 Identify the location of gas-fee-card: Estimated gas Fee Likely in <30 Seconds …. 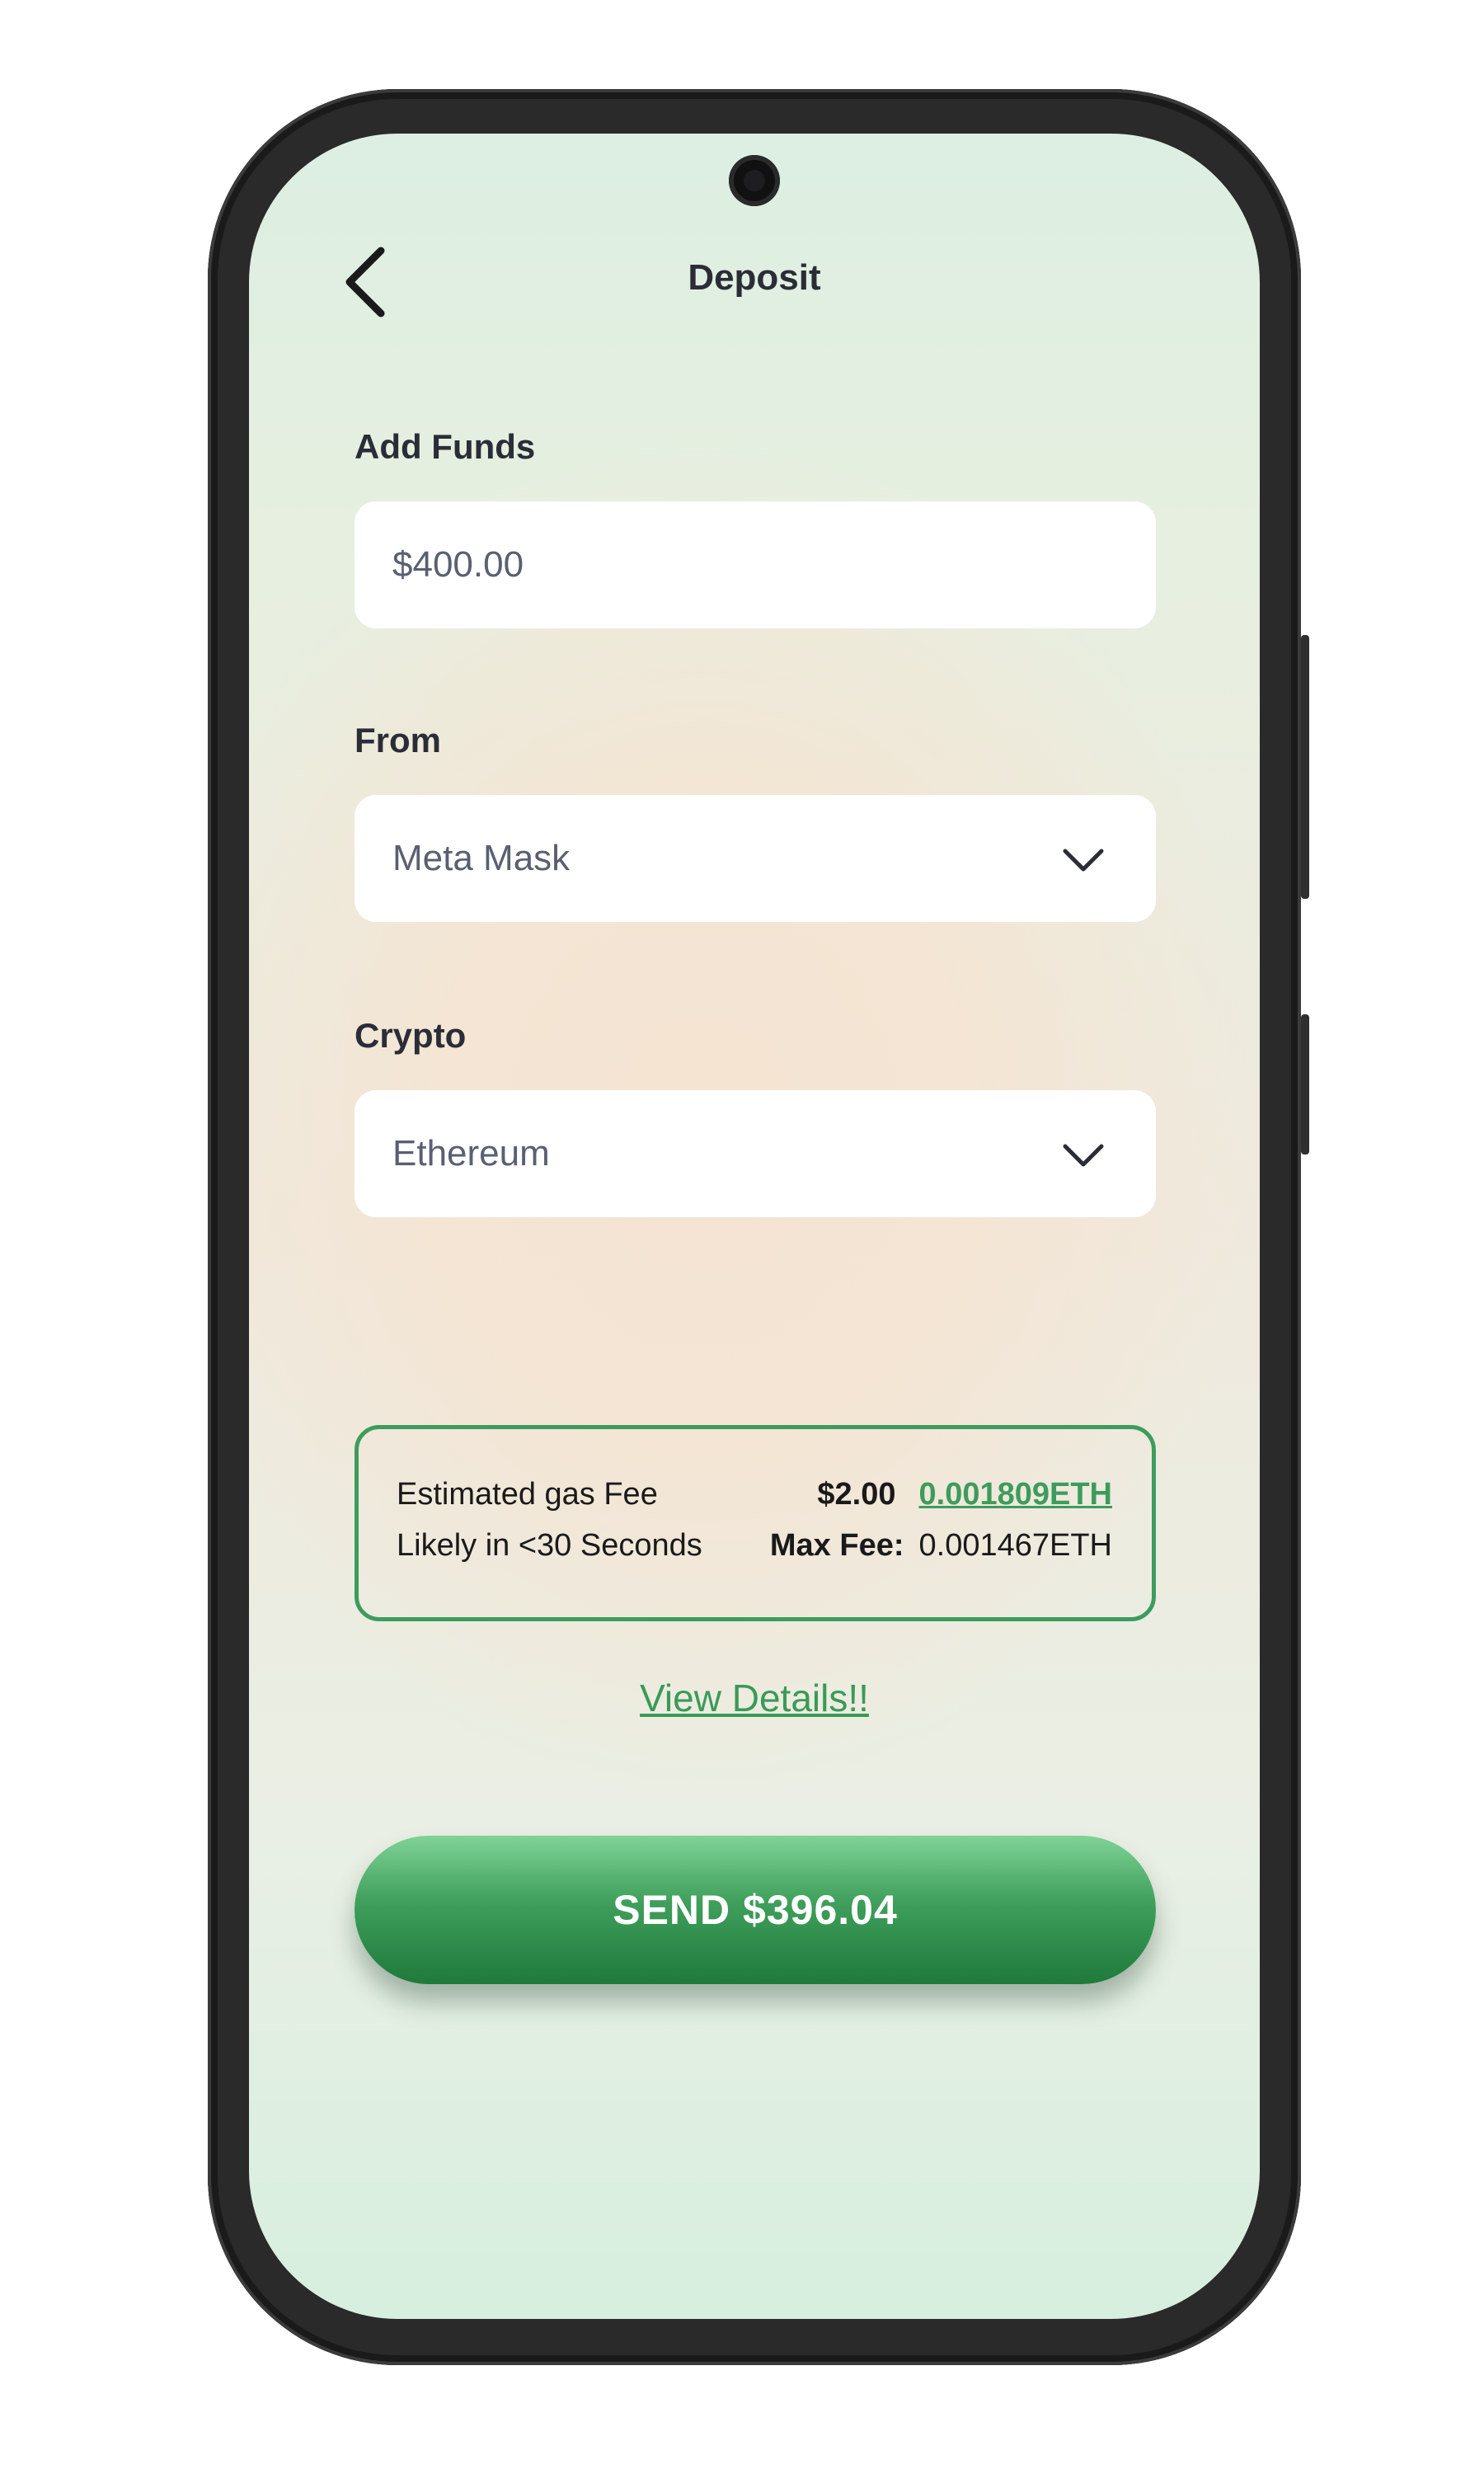
(755, 1523).